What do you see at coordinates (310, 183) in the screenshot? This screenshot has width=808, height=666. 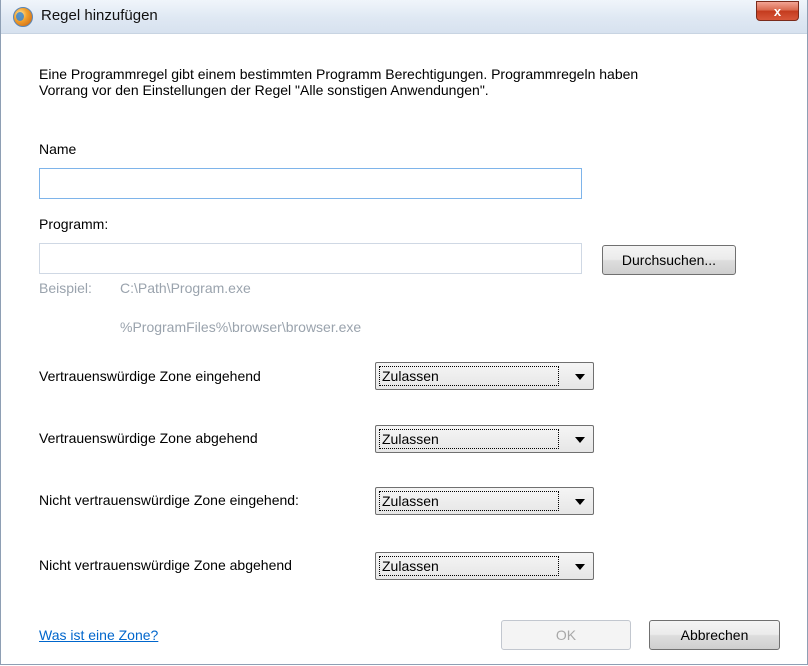 I see `name-input` at bounding box center [310, 183].